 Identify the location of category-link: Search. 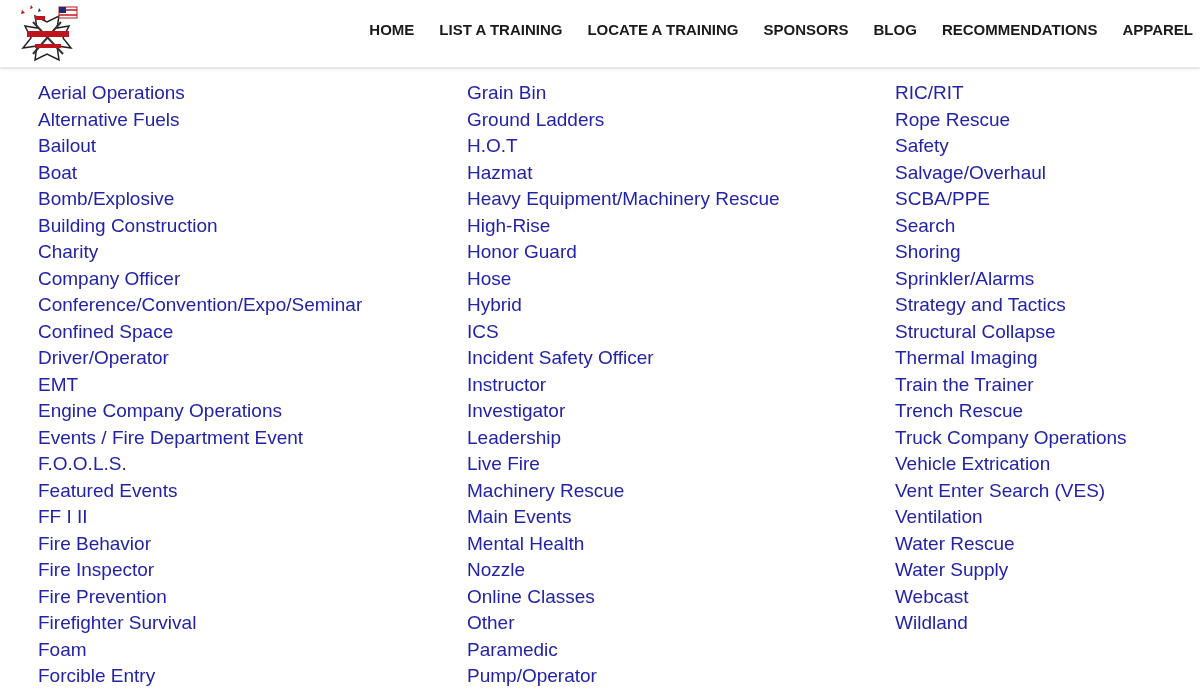
(925, 225).